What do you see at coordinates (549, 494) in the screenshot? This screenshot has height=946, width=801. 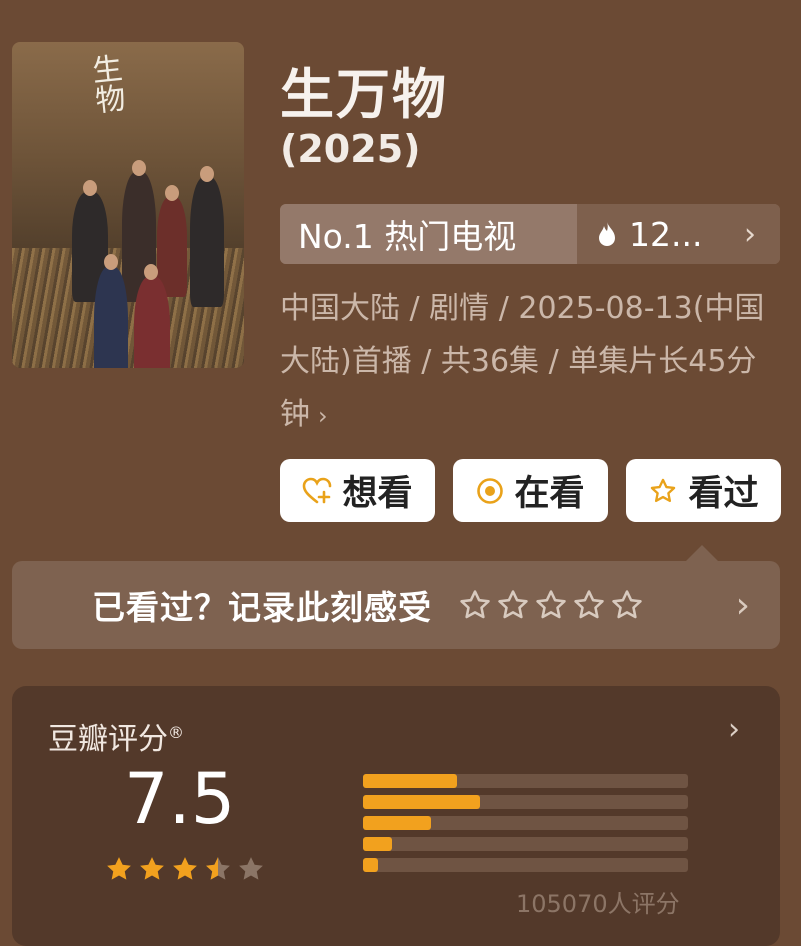 I see `watching-label: 在看` at bounding box center [549, 494].